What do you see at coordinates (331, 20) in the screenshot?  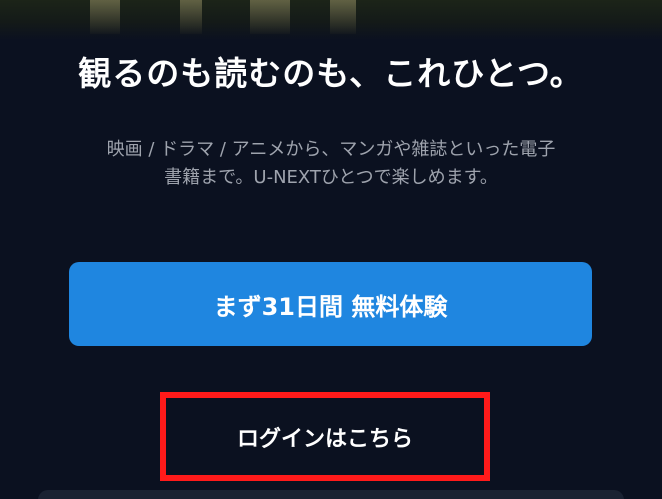 I see `hero-artwork` at bounding box center [331, 20].